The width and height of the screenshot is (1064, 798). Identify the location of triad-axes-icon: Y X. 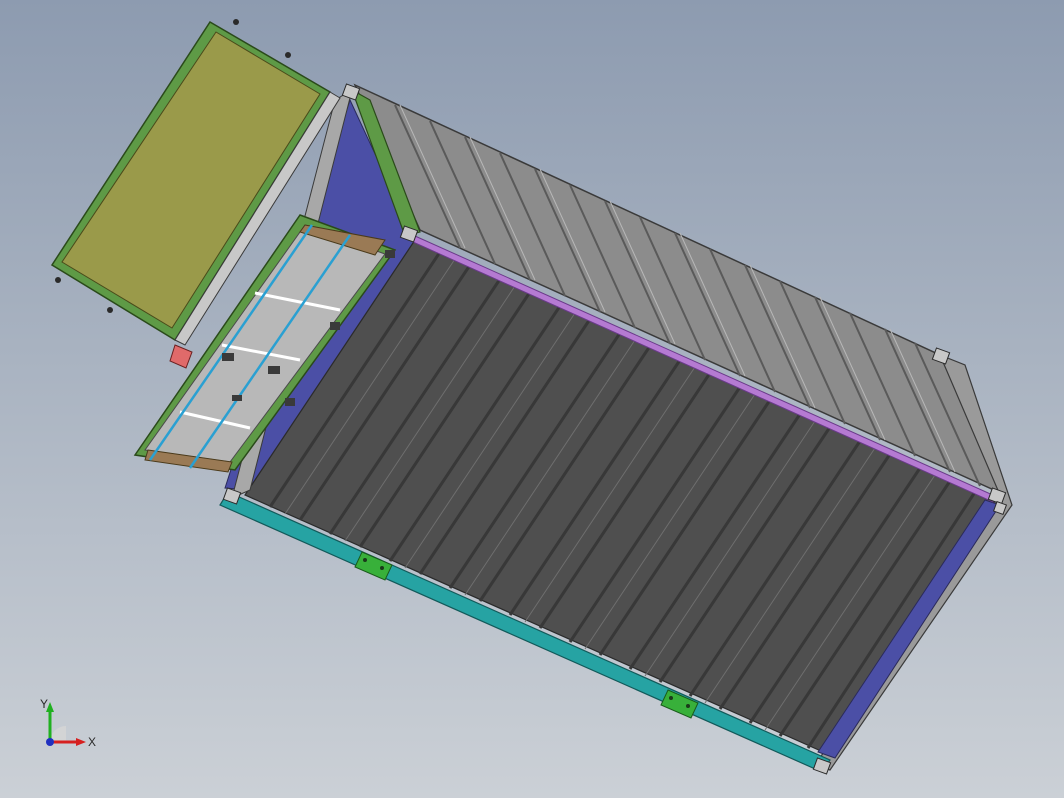
(68, 723).